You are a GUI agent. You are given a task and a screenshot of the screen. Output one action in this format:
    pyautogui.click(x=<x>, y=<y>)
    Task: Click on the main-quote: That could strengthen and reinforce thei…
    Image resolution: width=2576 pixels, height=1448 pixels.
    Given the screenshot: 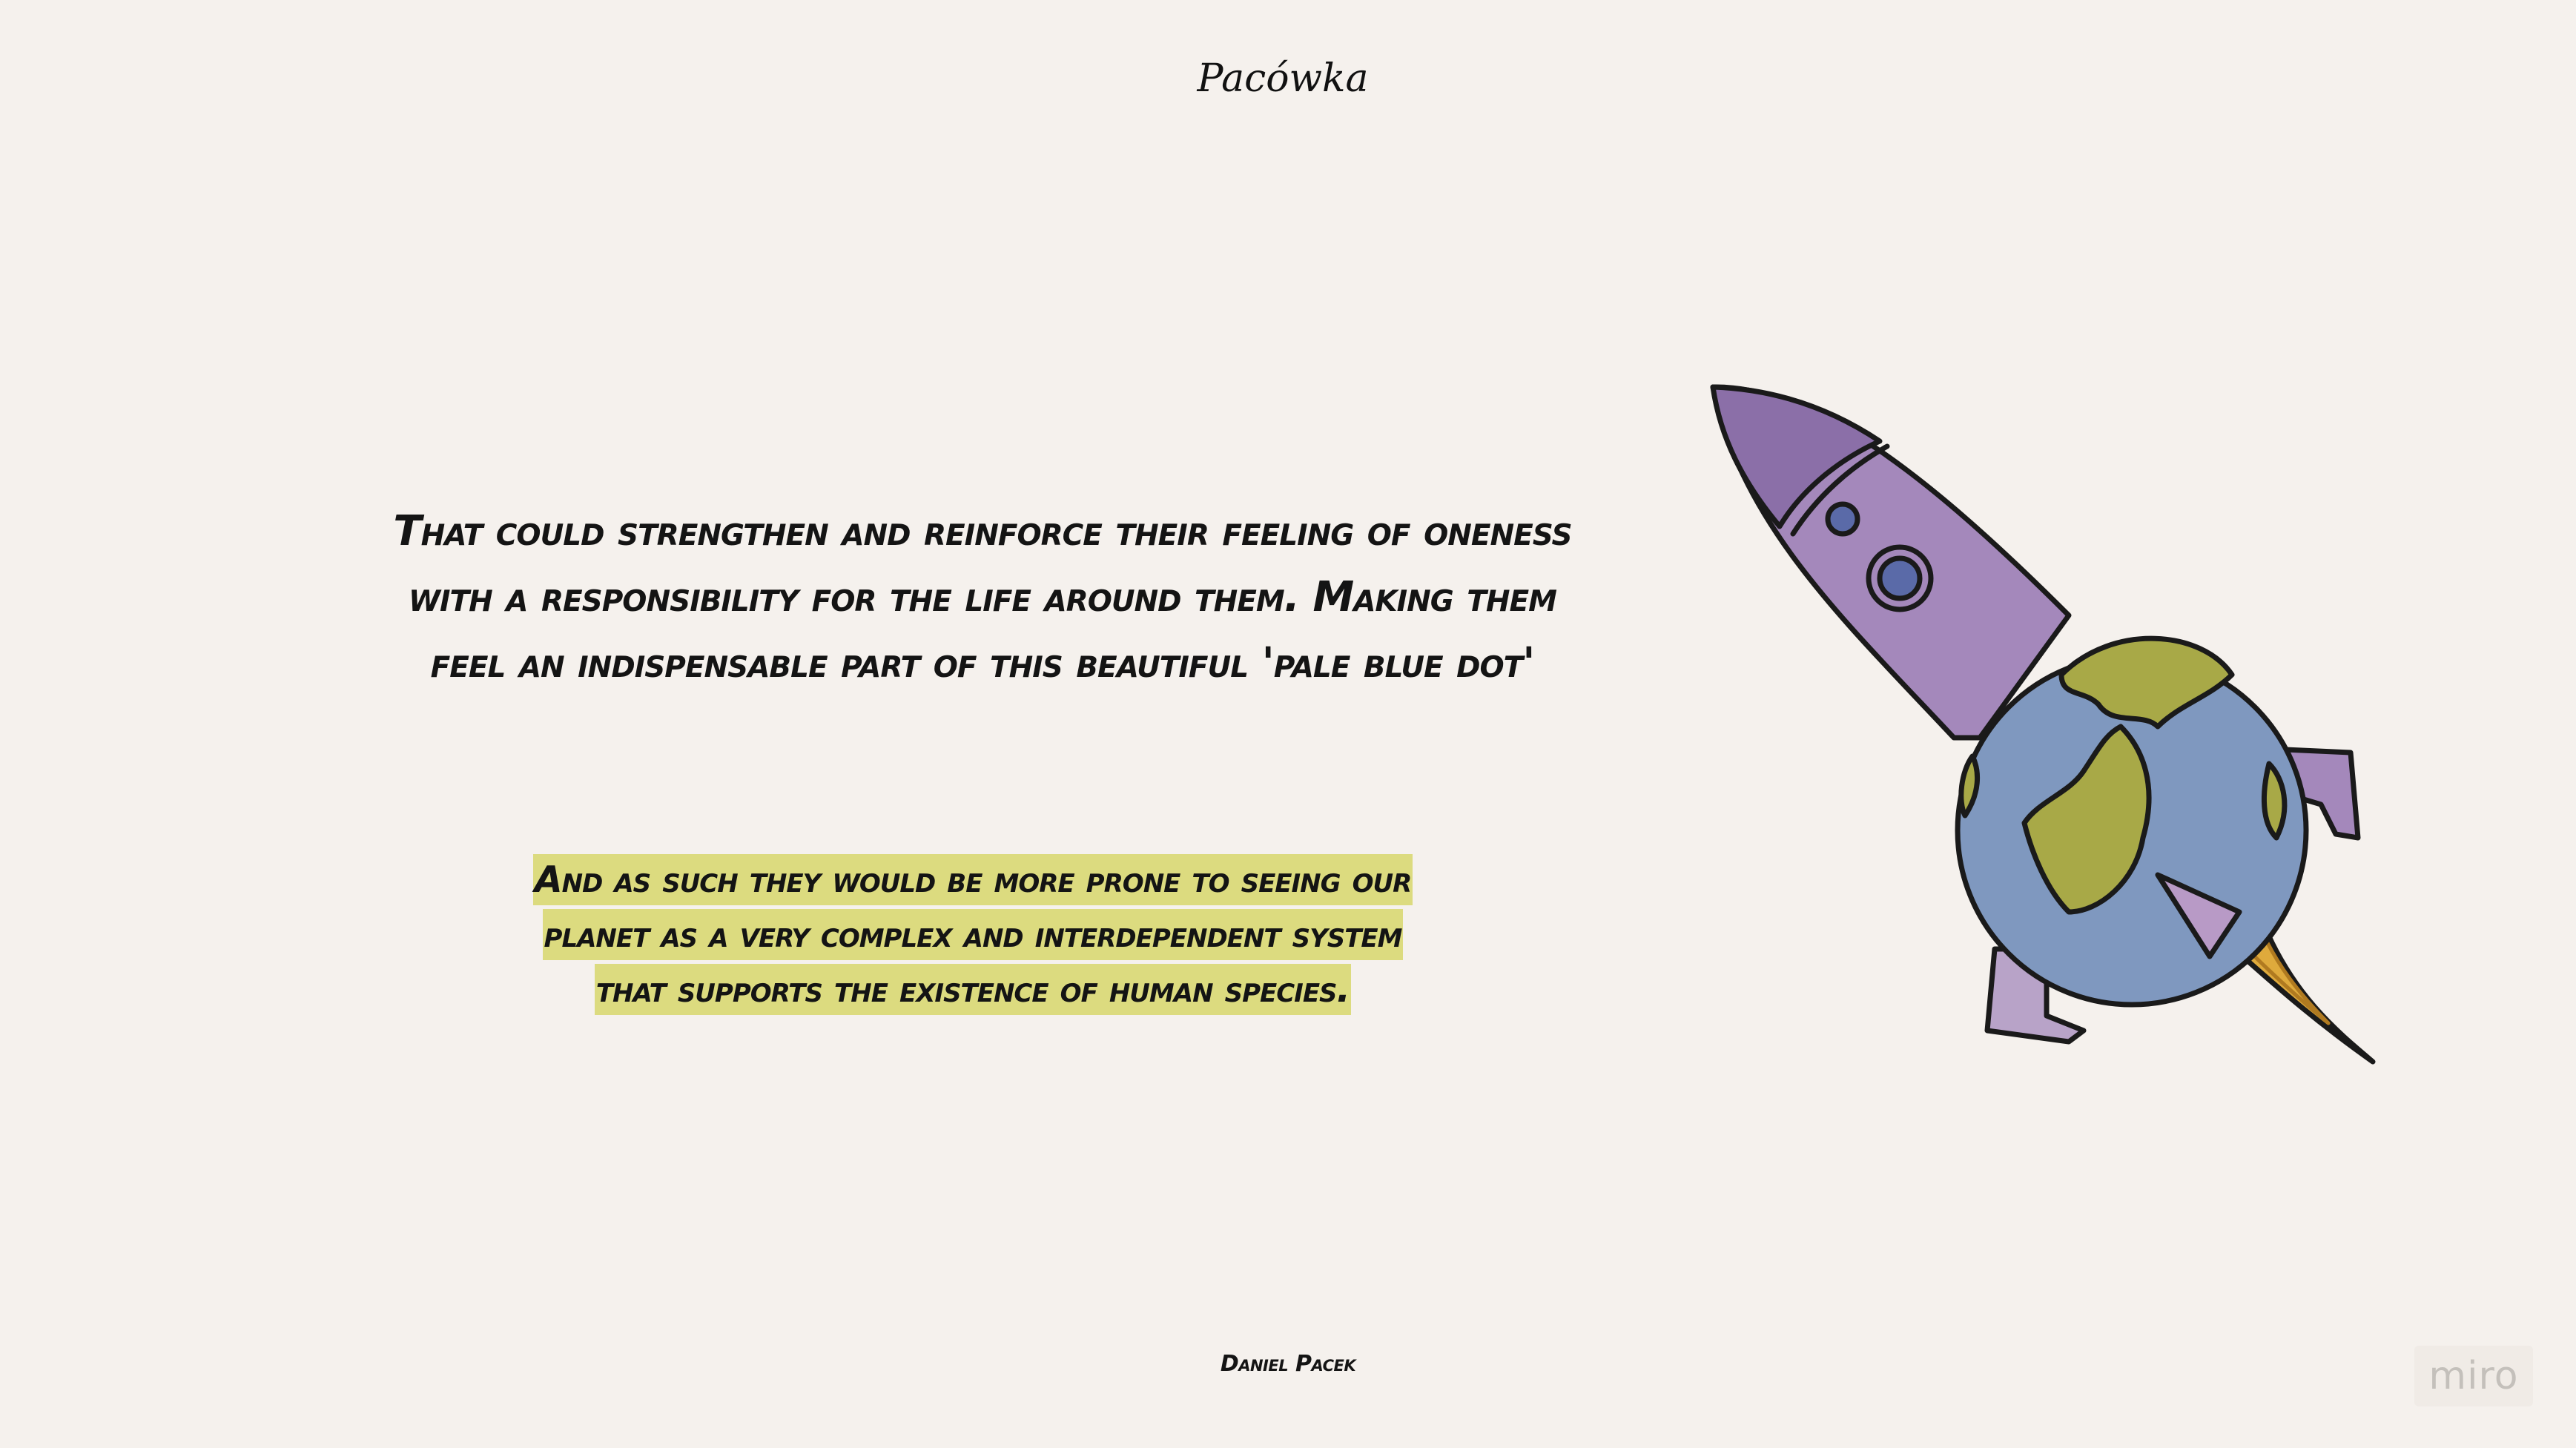 What is the action you would take?
    pyautogui.click(x=982, y=597)
    